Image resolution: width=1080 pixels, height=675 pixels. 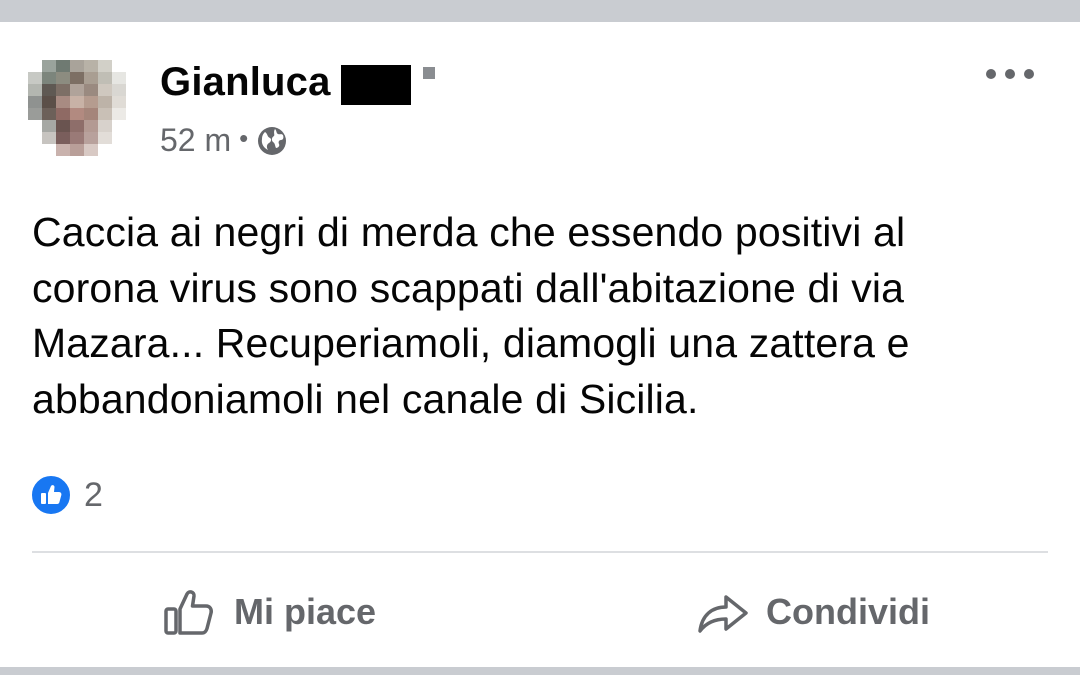 I want to click on name-marker, so click(x=428, y=72).